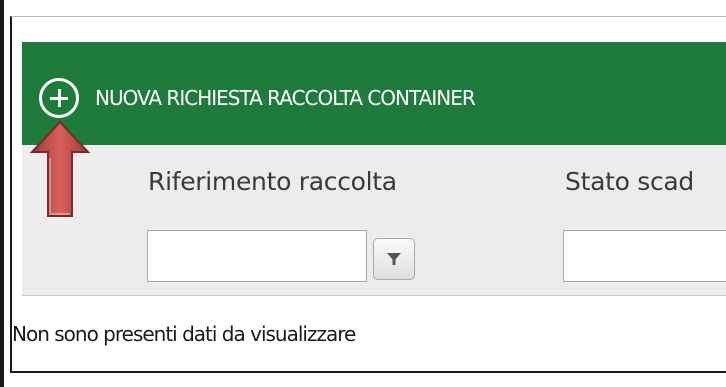  Describe the element at coordinates (257, 256) in the screenshot. I see `filter-input-riferimento` at that location.